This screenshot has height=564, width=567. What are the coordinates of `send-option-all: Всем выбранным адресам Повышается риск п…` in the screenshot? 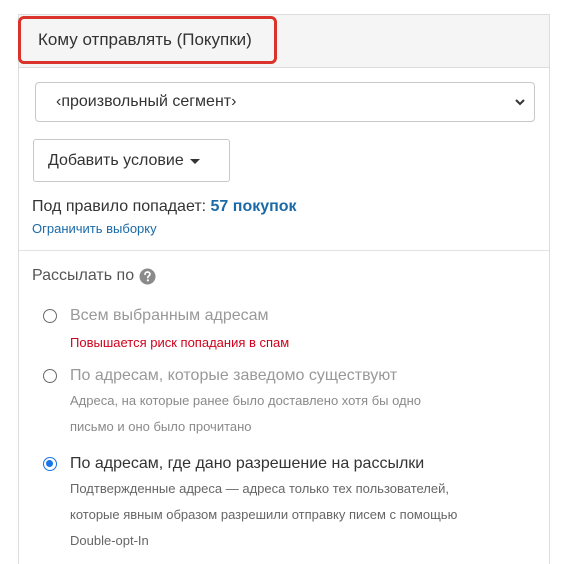 It's located at (166, 328).